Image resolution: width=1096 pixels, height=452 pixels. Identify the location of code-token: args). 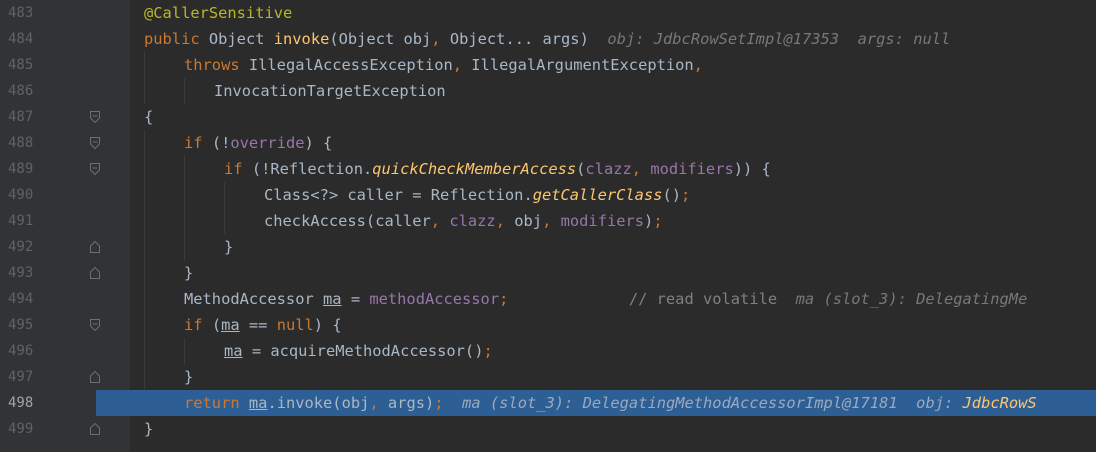
(406, 403).